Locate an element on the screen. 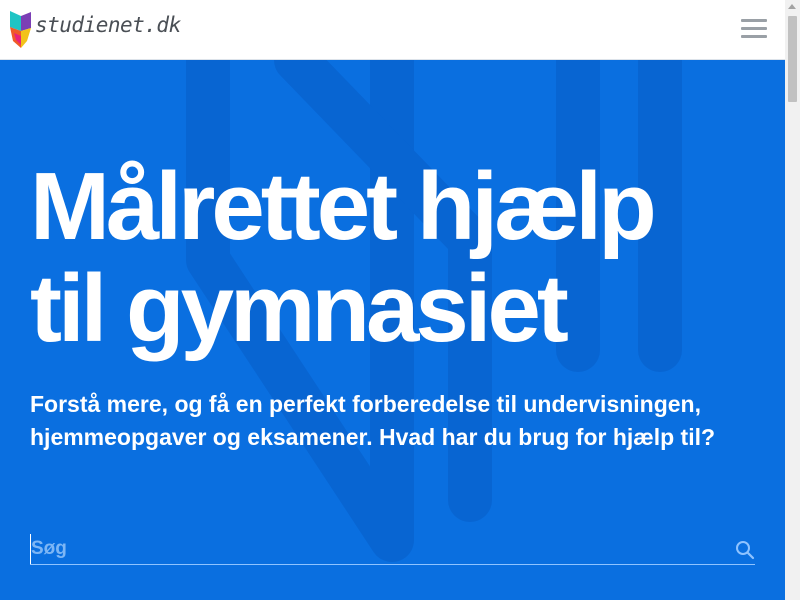  logo-text: studienet.dk is located at coordinates (108, 25).